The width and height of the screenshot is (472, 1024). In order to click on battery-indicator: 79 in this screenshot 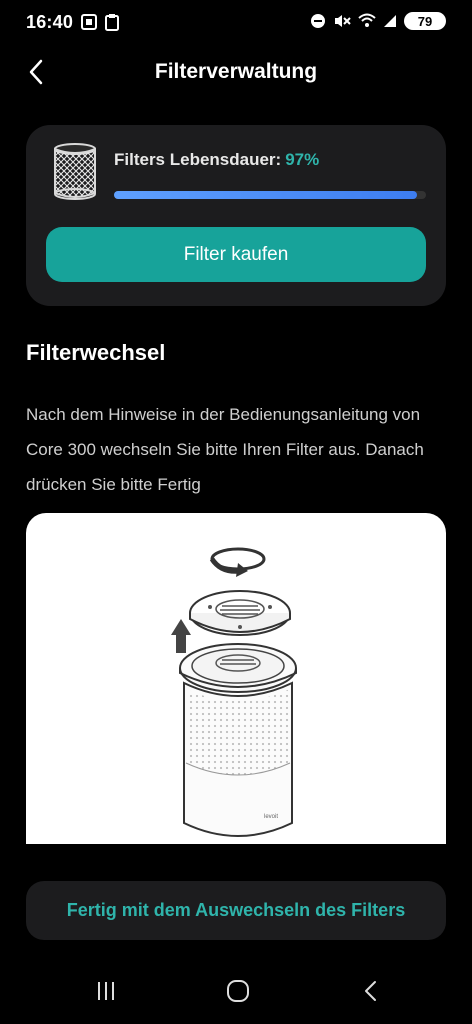, I will do `click(425, 21)`.